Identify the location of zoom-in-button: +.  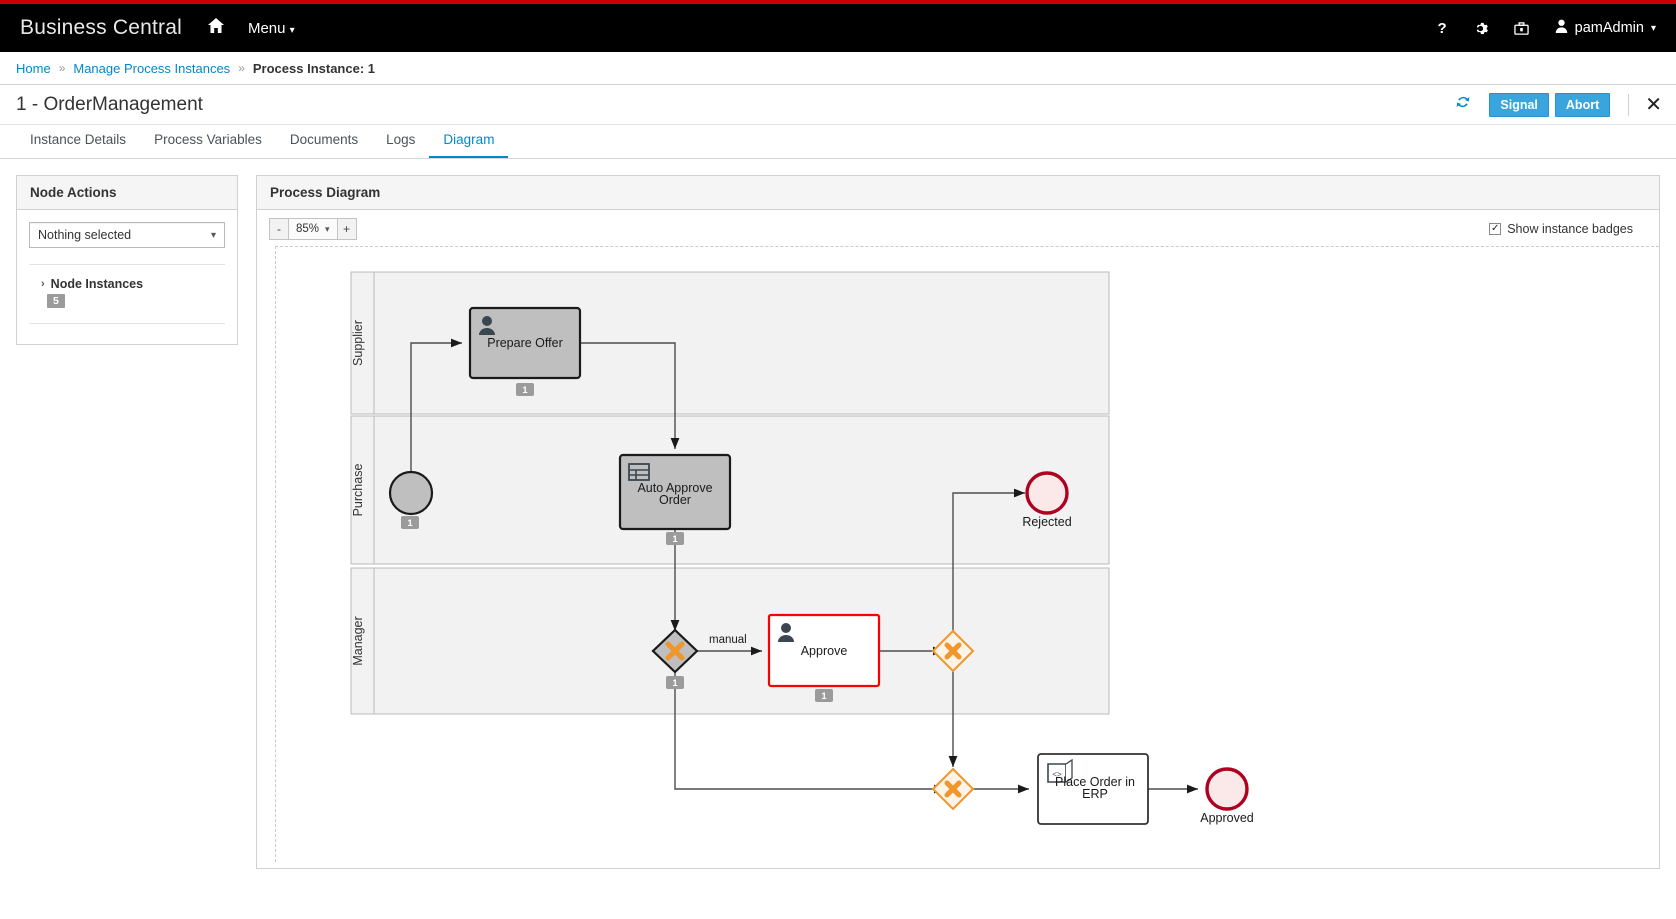
(346, 229).